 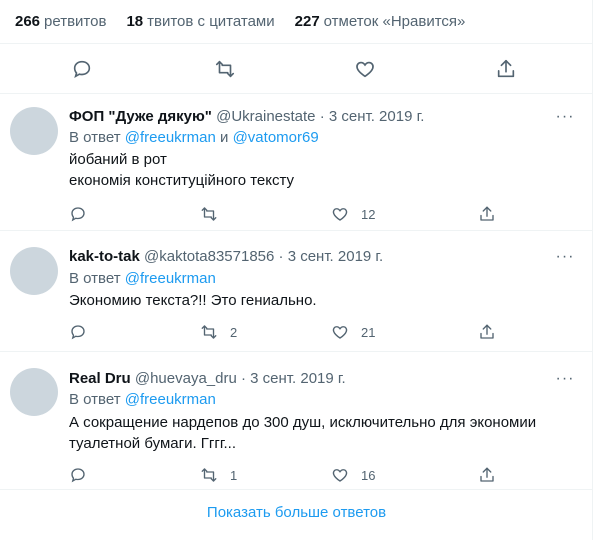 What do you see at coordinates (353, 332) in the screenshot?
I see `like-button: 21` at bounding box center [353, 332].